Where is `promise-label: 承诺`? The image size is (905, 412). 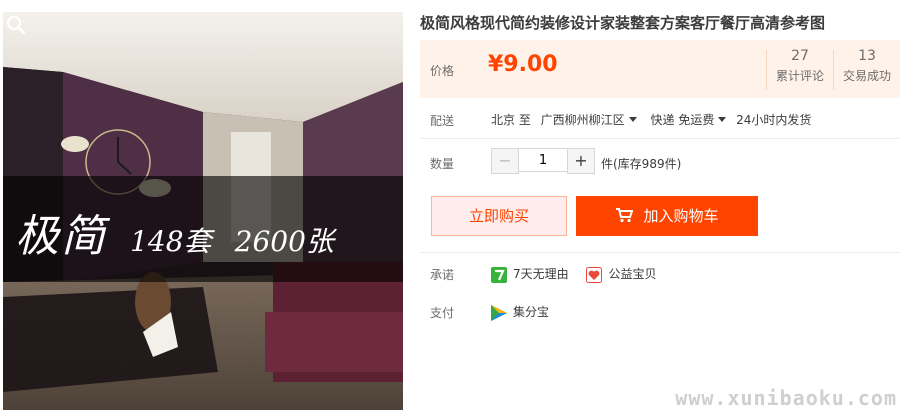 promise-label: 承诺 is located at coordinates (442, 275).